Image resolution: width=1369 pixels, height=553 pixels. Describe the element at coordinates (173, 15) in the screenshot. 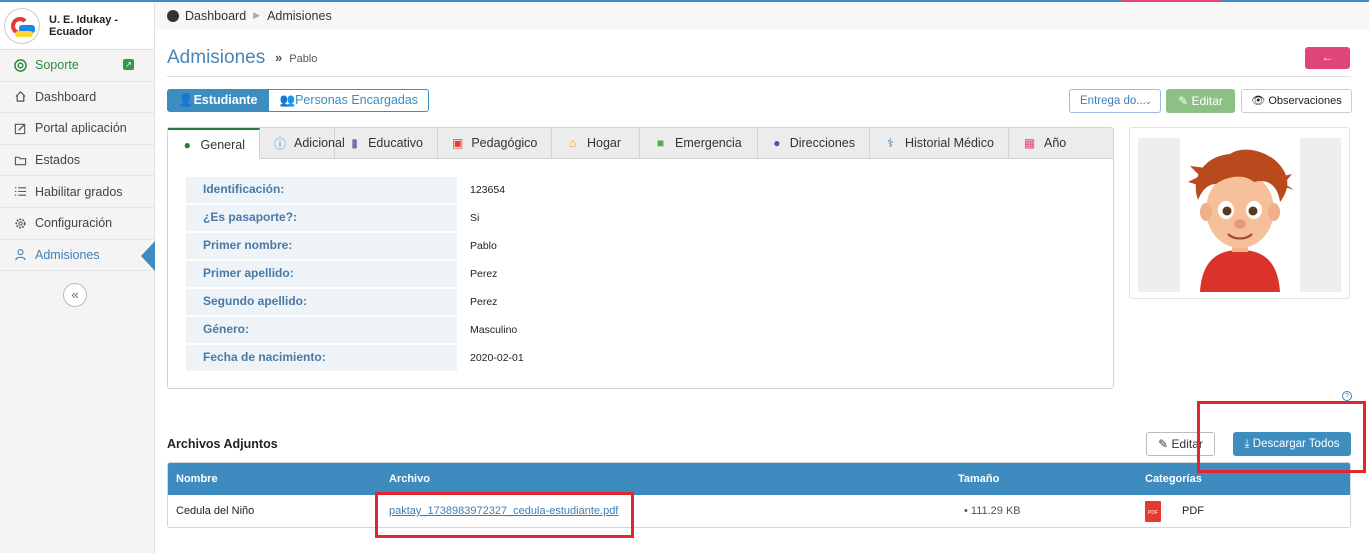

I see `globe-icon` at that location.